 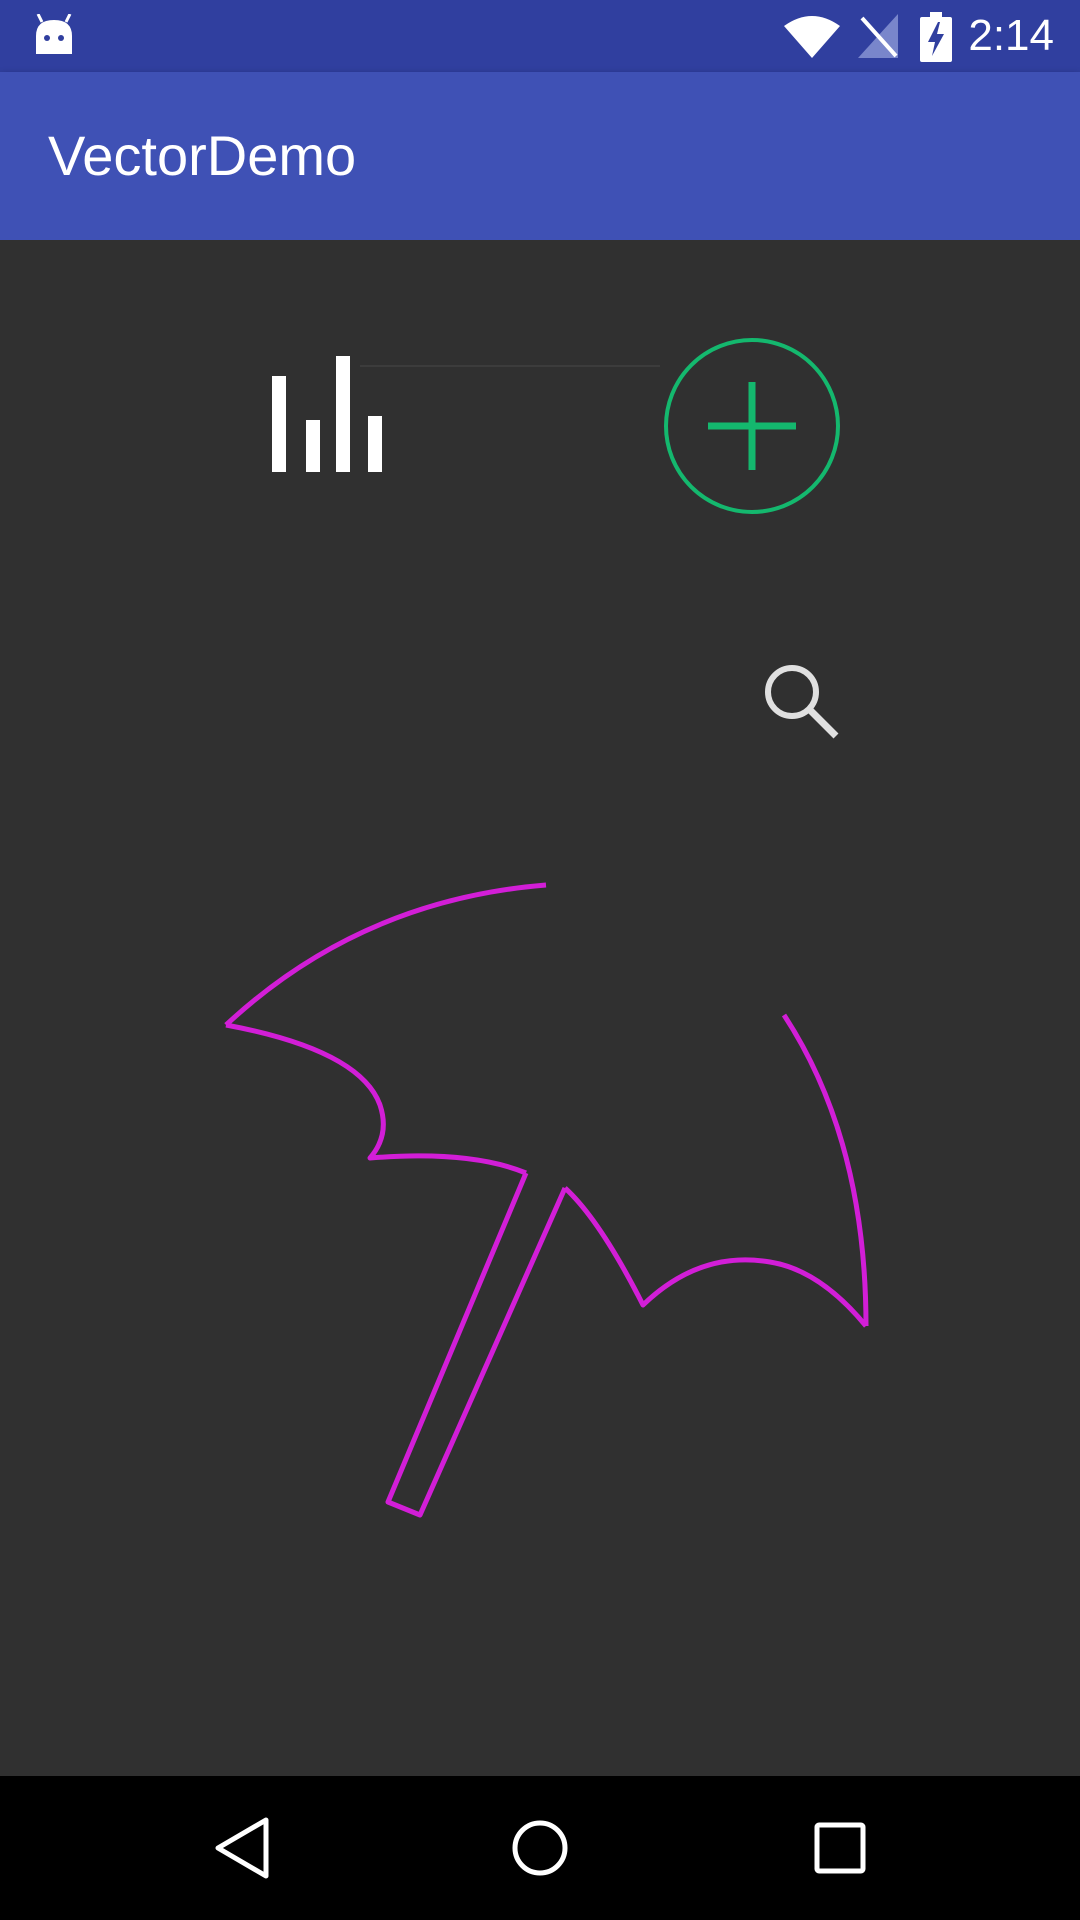 What do you see at coordinates (242, 1850) in the screenshot?
I see `back-button` at bounding box center [242, 1850].